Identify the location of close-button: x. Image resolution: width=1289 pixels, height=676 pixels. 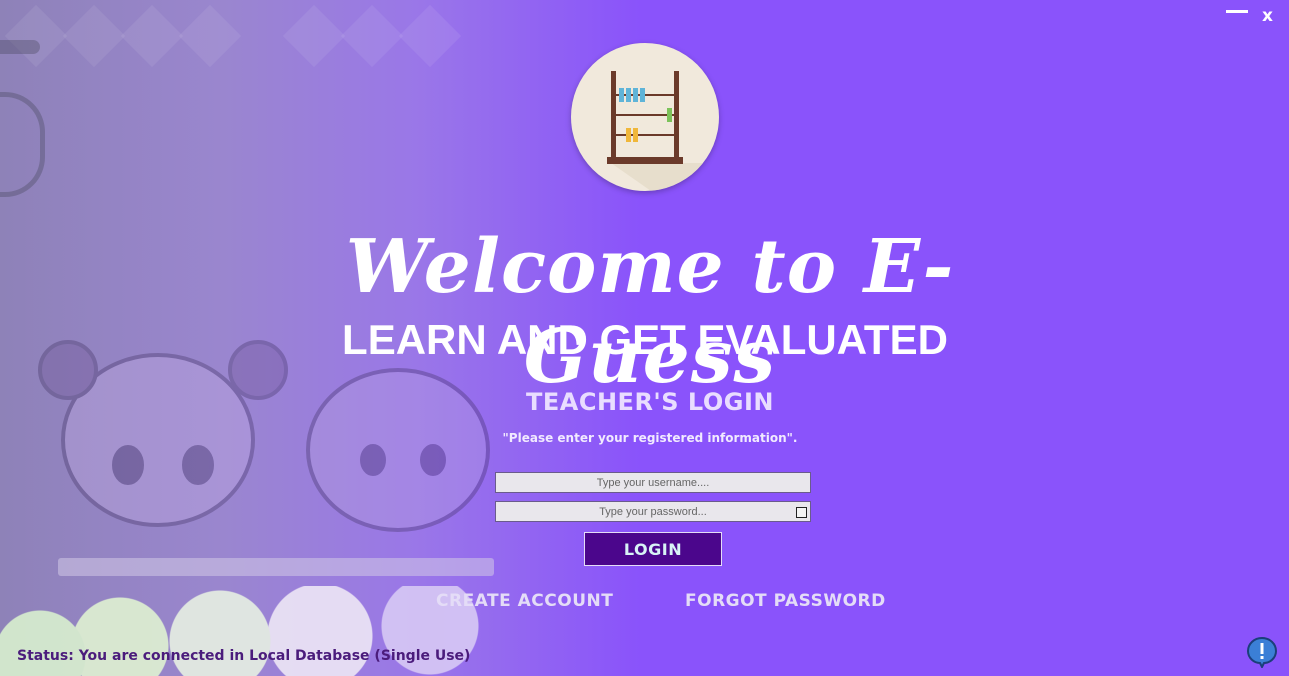
(1267, 16).